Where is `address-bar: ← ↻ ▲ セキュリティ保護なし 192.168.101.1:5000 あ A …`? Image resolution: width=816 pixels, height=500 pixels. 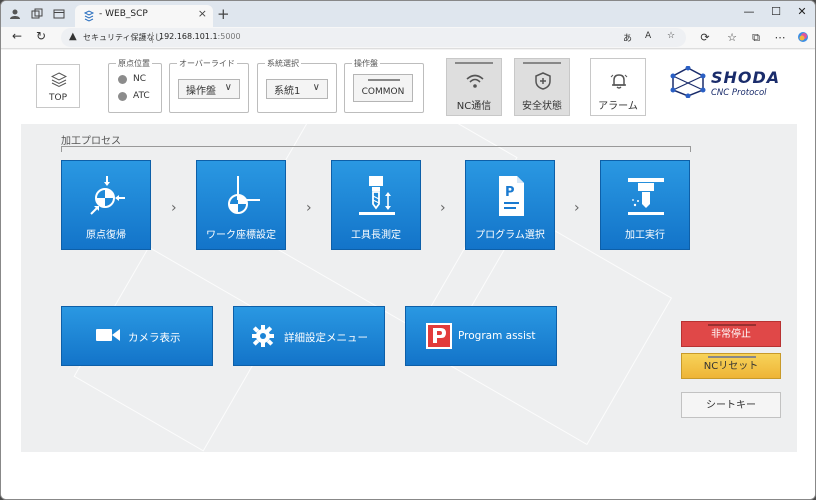 address-bar: ← ↻ ▲ セキュリティ保護なし 192.168.101.1:5000 あ A … is located at coordinates (408, 38).